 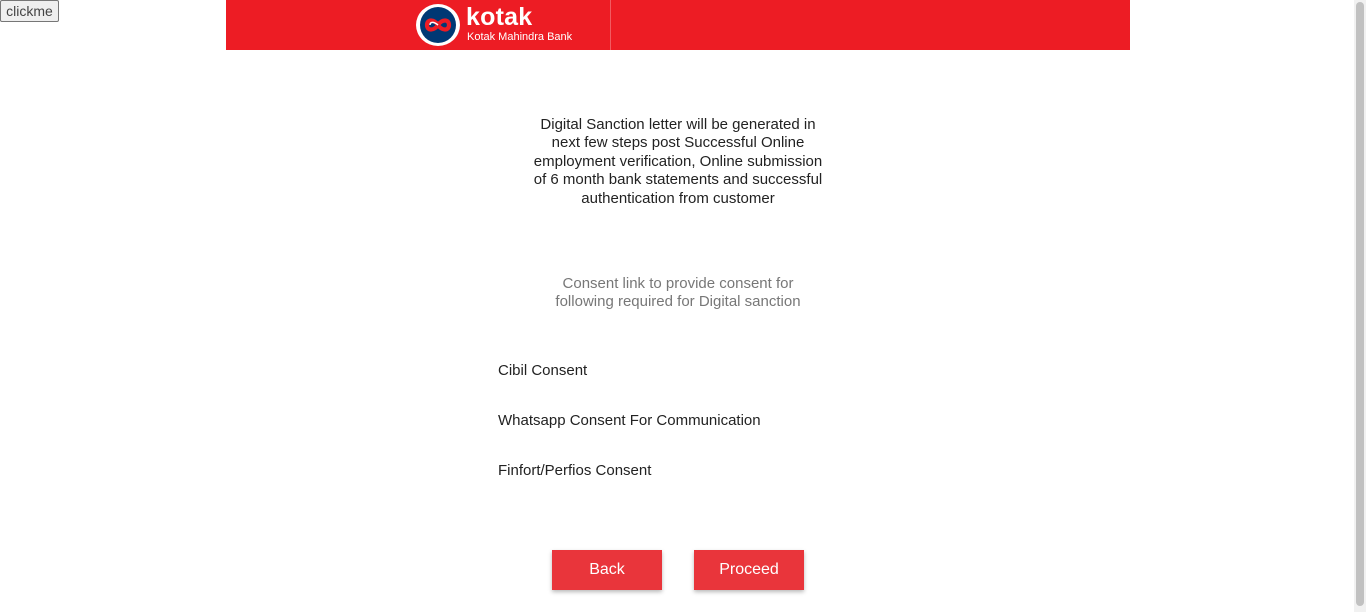 I want to click on consent-item-finfort-perfios: Finfort/Perfios Consent, so click(x=575, y=470).